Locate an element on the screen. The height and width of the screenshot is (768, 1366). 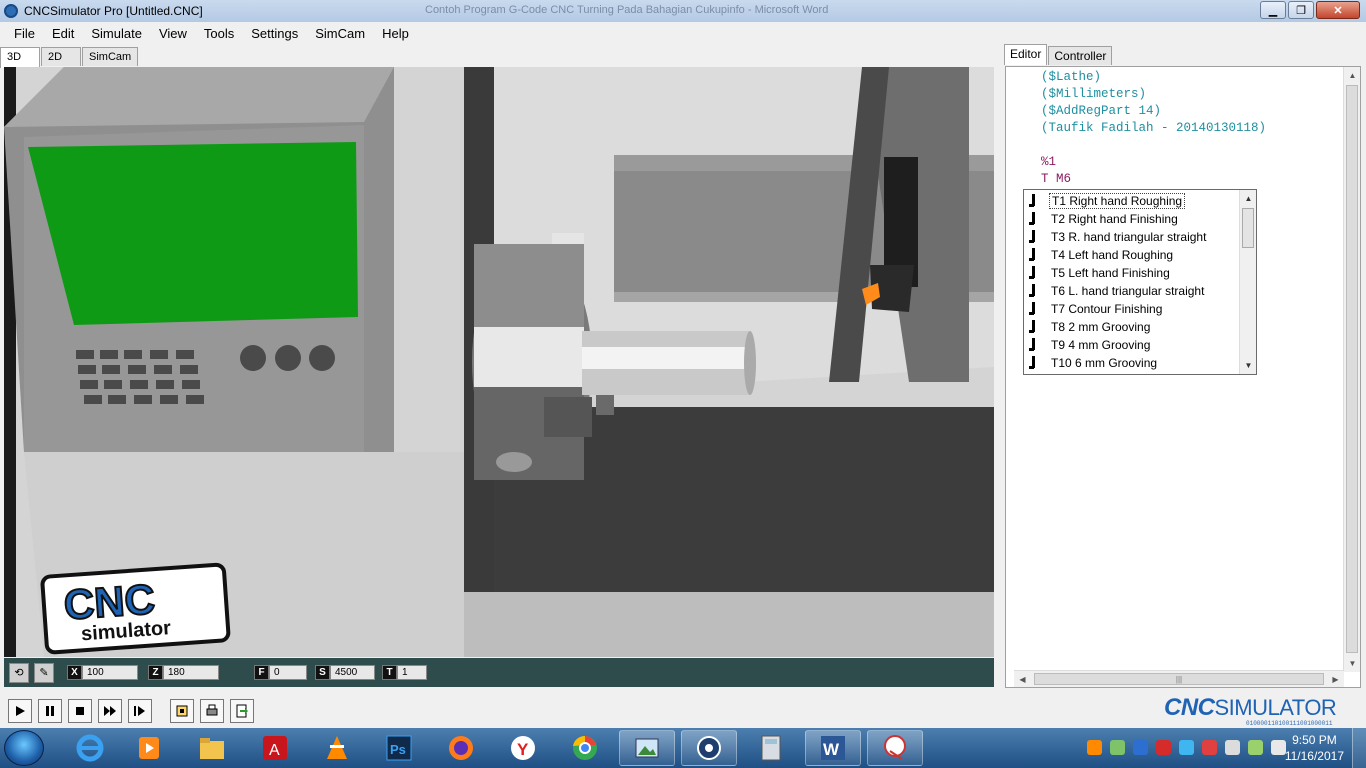
chrome-icon is located at coordinates (585, 748).